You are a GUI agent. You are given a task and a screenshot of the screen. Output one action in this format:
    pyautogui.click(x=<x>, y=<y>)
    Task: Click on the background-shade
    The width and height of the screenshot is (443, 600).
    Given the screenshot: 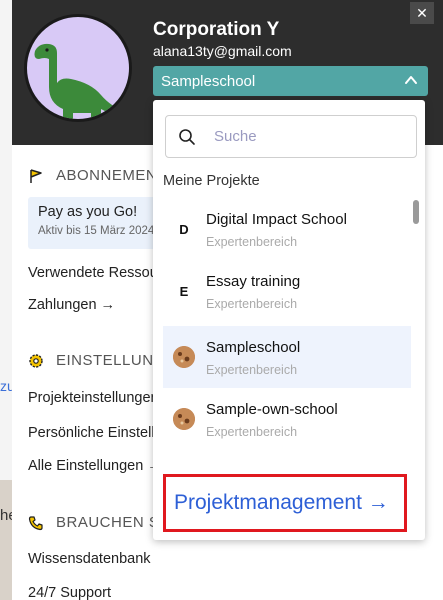 What is the action you would take?
    pyautogui.click(x=6, y=540)
    